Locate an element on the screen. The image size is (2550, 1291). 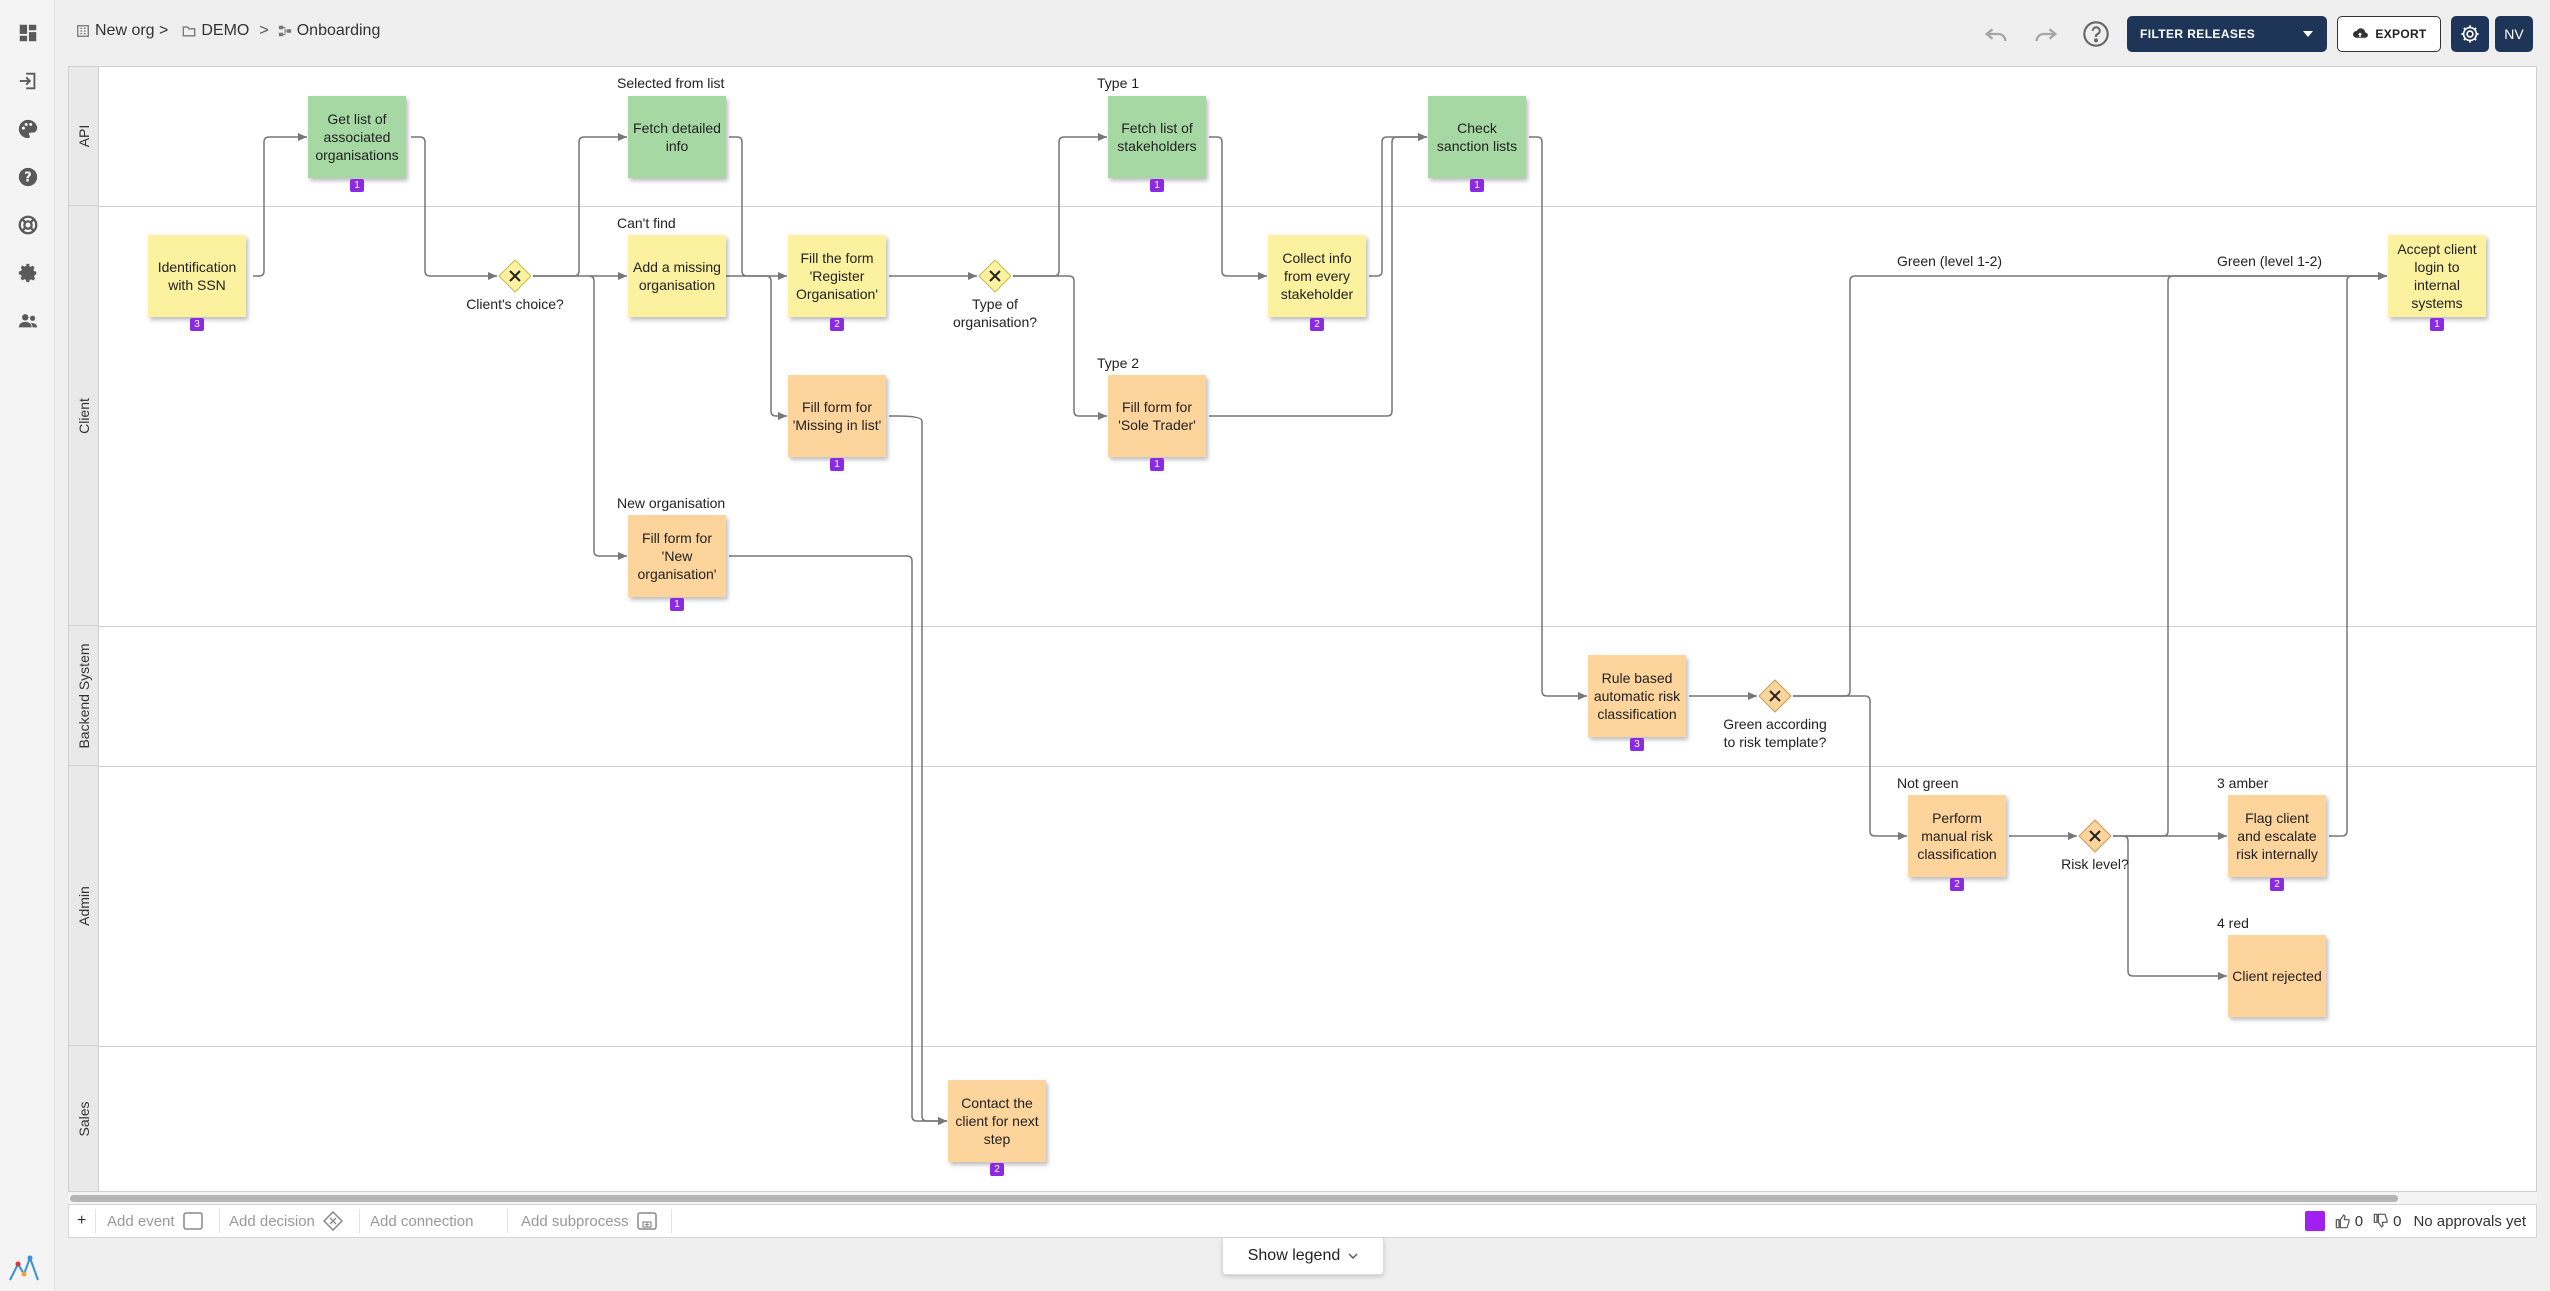
approvals-text: No approvals yet is located at coordinates (2469, 1221).